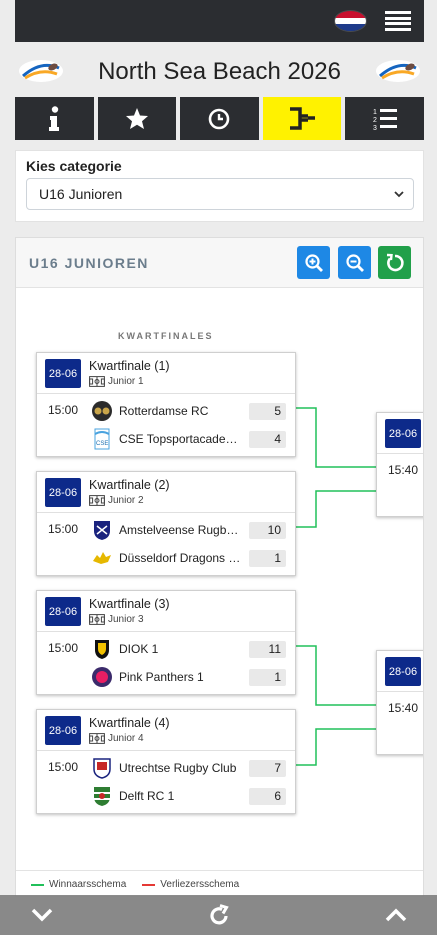 The image size is (437, 935). Describe the element at coordinates (81, 194) in the screenshot. I see `category-select-value: U16 Junioren` at that location.